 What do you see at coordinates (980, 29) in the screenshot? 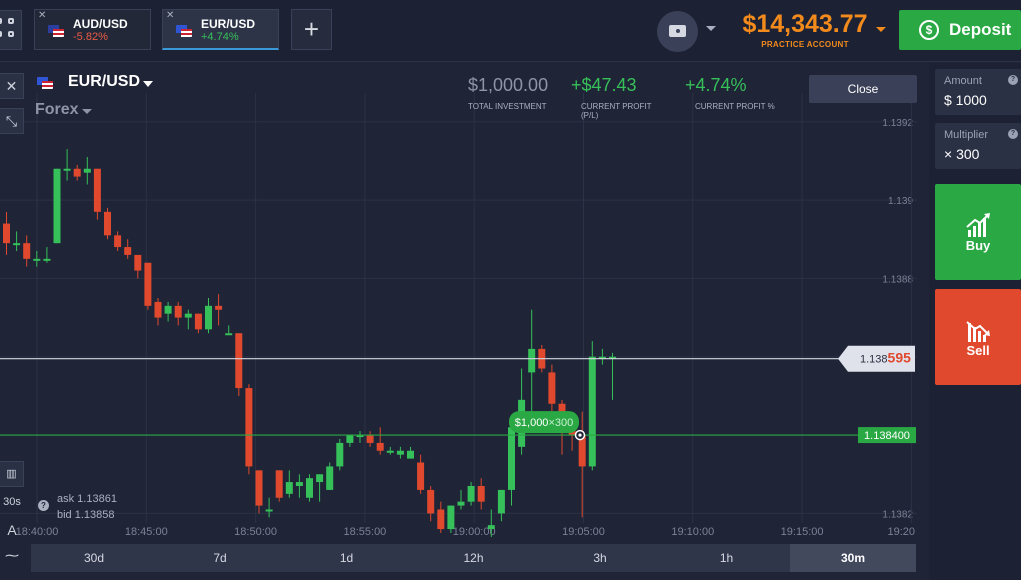
I see `deposit-label: Deposit` at bounding box center [980, 29].